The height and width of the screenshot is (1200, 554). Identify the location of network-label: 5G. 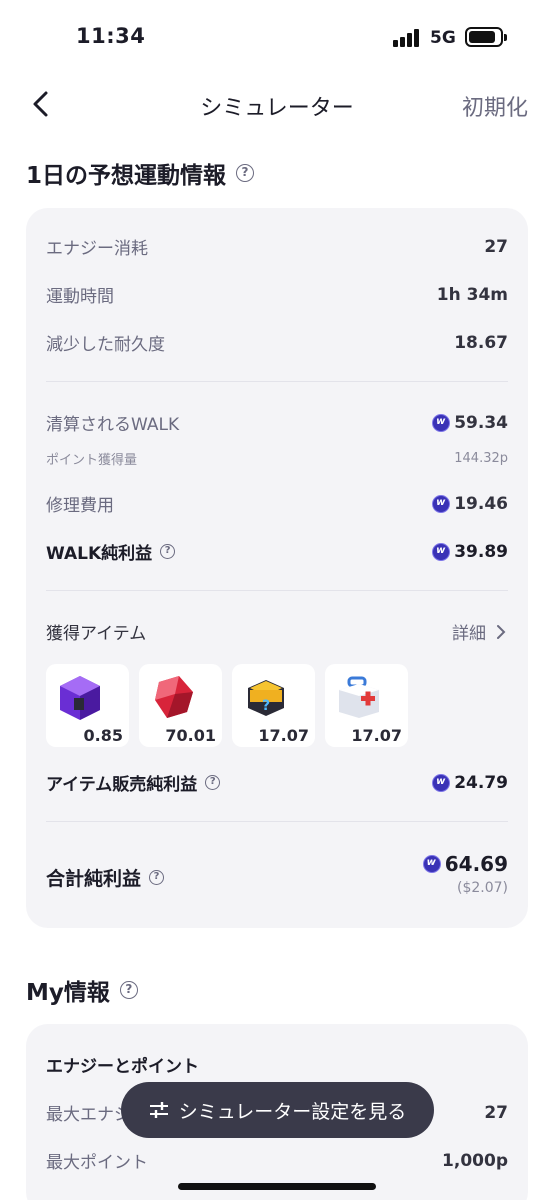
(443, 38).